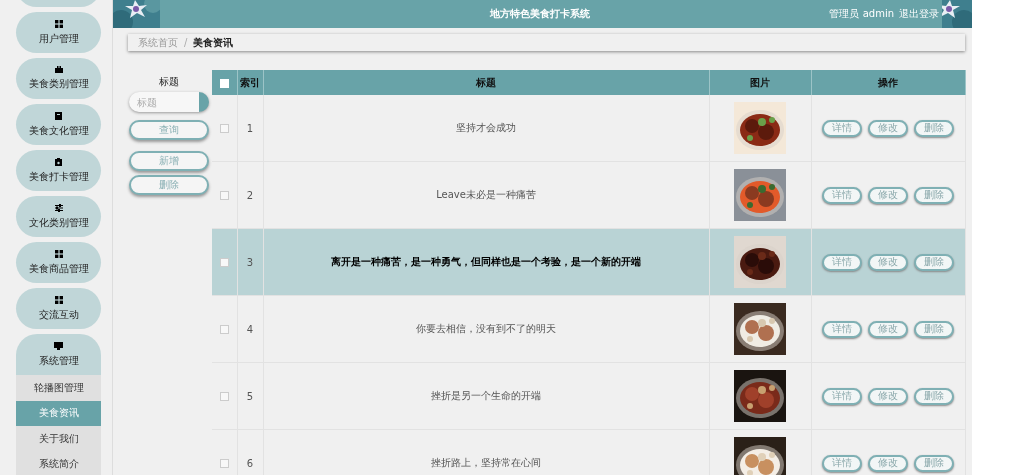 This screenshot has height=475, width=1021. I want to click on table-cell: 挫折是另一个生命的开端, so click(486, 395).